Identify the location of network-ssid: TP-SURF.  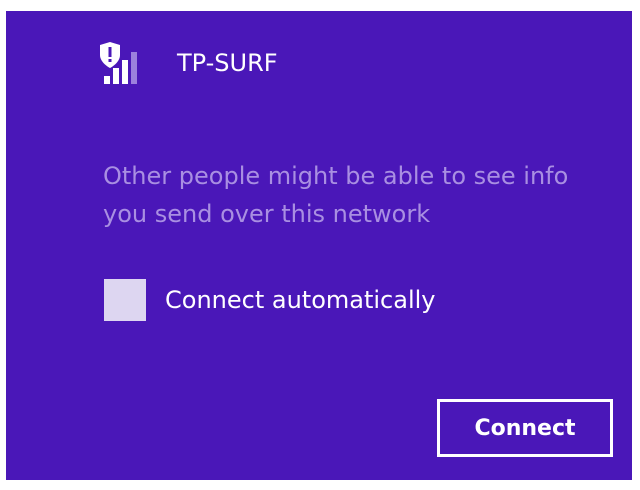
(227, 63).